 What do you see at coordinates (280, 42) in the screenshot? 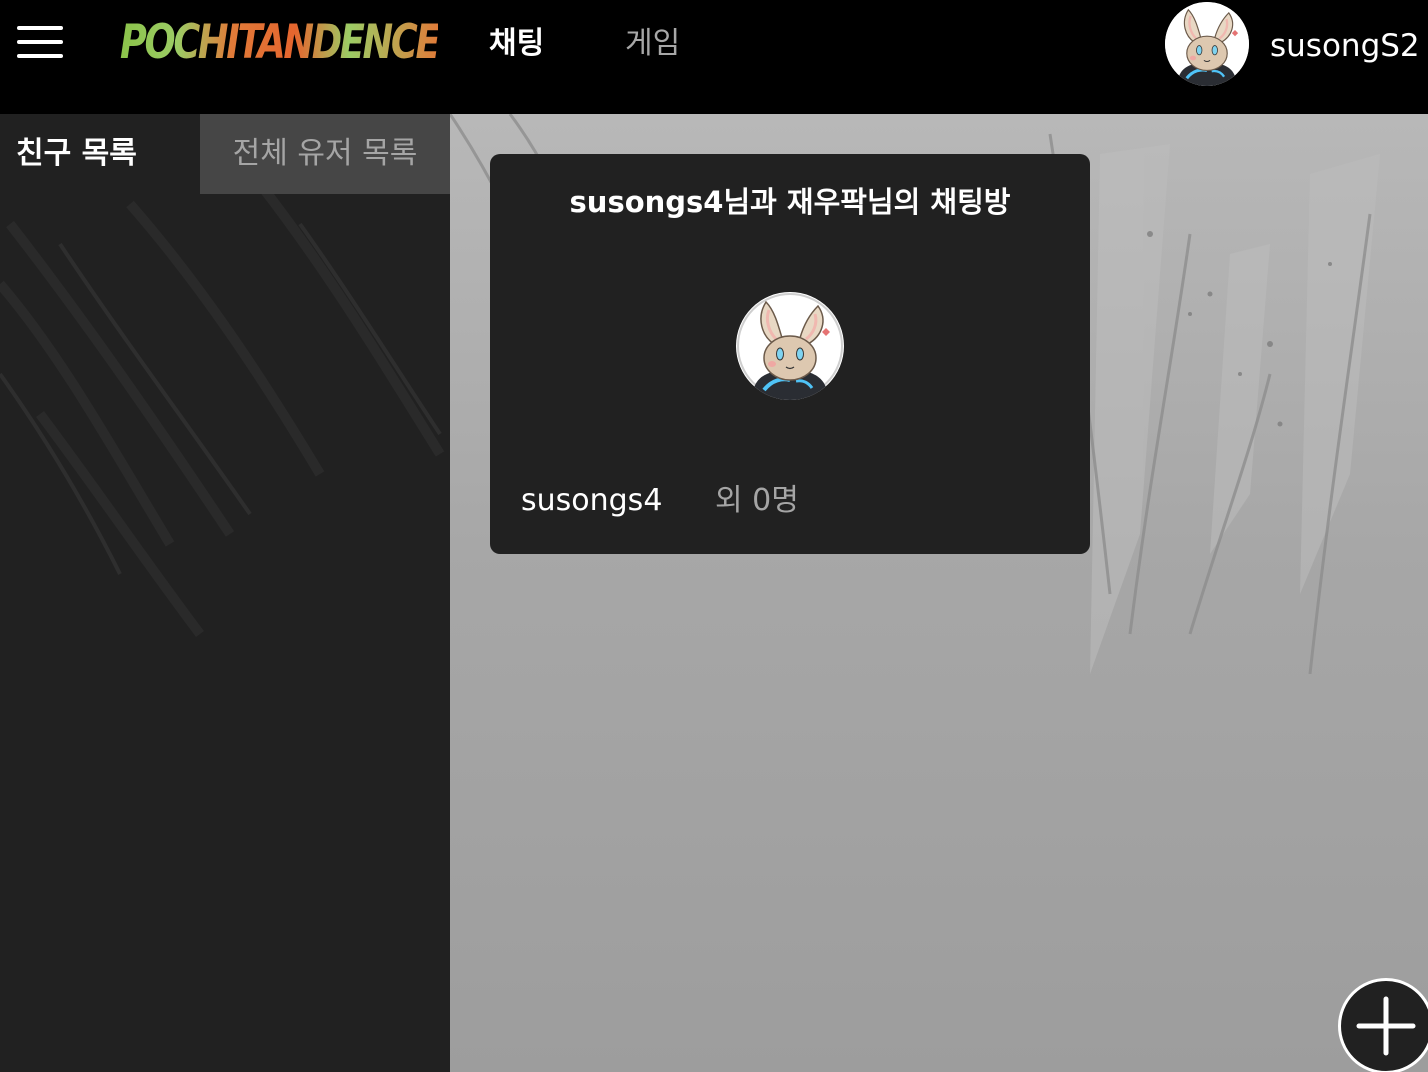
I see `logo-text: POCHITANDENCE` at bounding box center [280, 42].